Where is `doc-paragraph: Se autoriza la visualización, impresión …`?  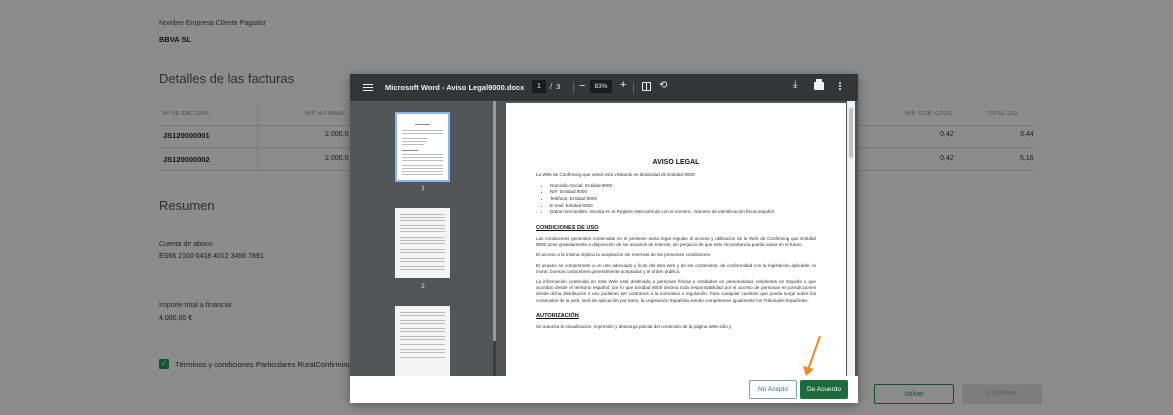 doc-paragraph: Se autoriza la visualización, impresión … is located at coordinates (634, 327).